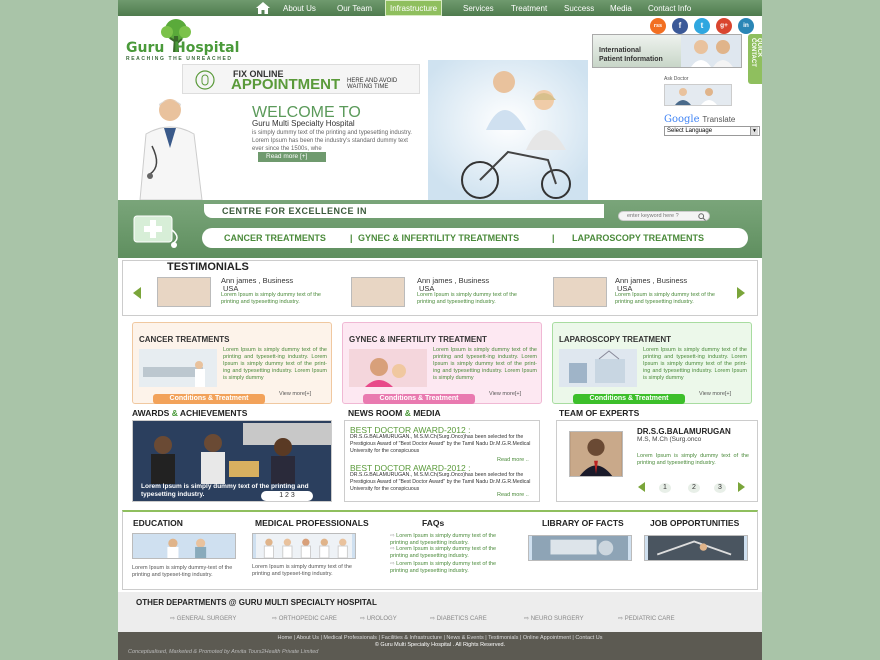  What do you see at coordinates (694, 523) in the screenshot?
I see `job-opportunities-heading: JOB OPPORTUNITIES` at bounding box center [694, 523].